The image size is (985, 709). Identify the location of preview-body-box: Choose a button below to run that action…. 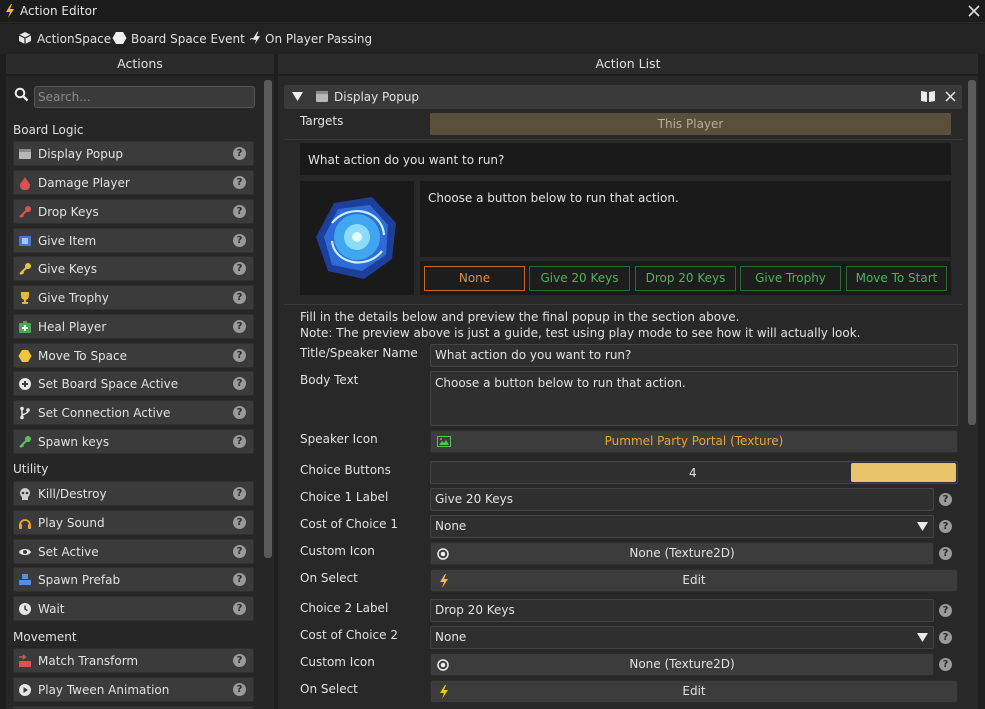
(685, 219).